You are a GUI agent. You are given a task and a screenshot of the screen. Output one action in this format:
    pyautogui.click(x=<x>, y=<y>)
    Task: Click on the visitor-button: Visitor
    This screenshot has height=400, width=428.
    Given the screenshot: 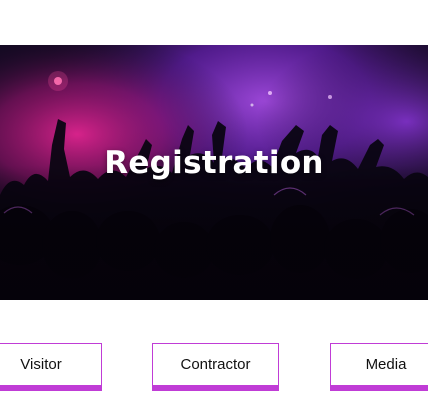 What is the action you would take?
    pyautogui.click(x=51, y=367)
    